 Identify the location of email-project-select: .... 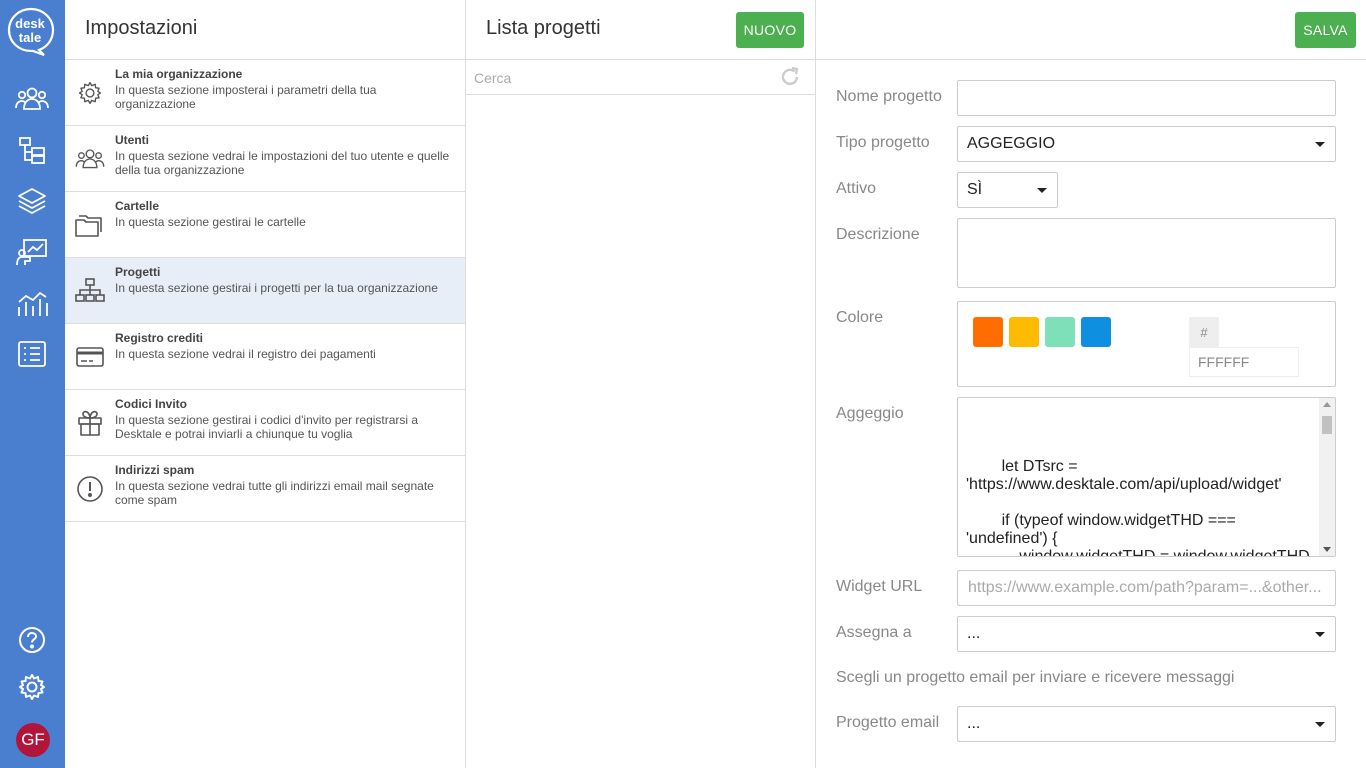
(1146, 724).